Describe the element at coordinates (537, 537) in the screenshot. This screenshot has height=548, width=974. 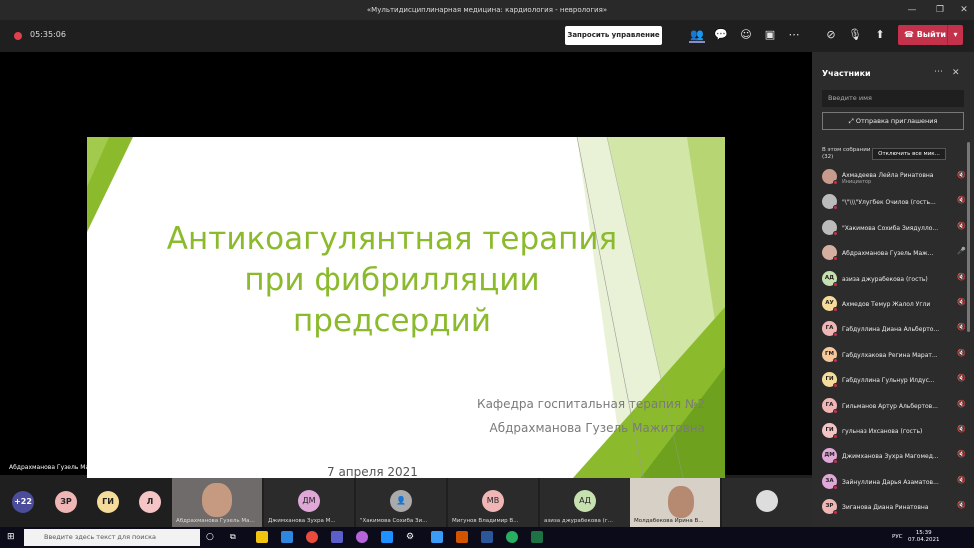
I see `excel-icon` at that location.